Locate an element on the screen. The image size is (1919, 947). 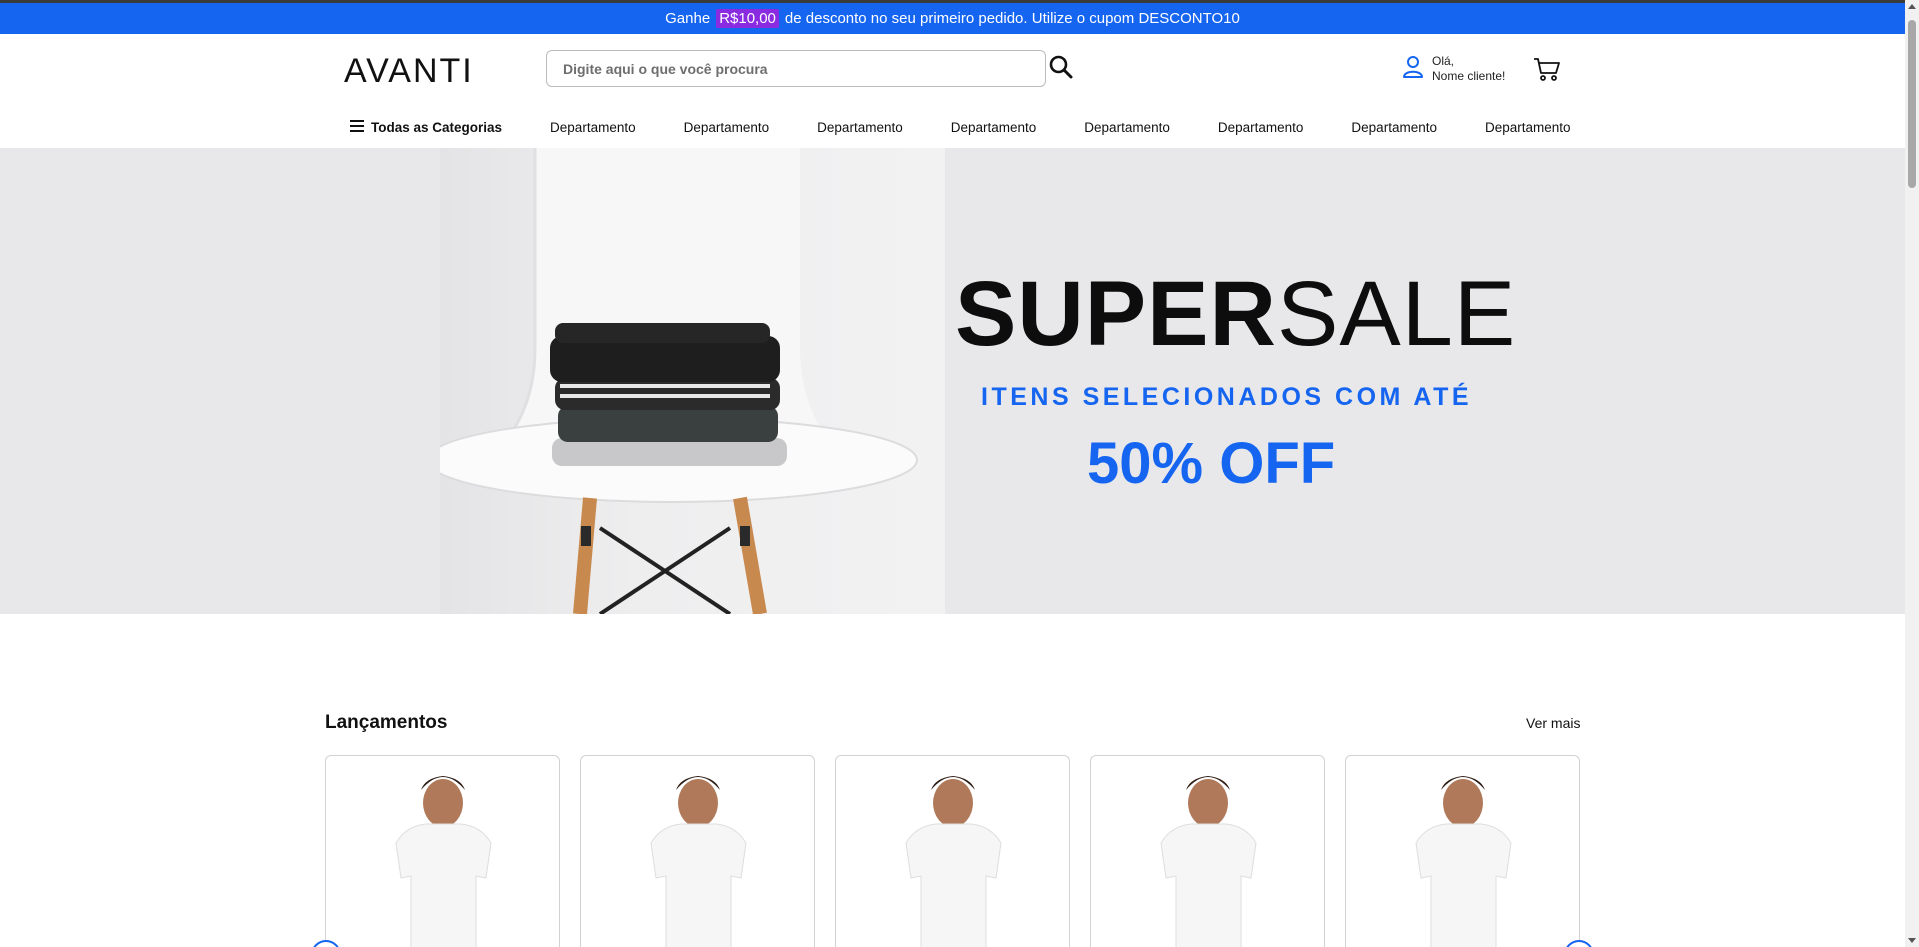
user-account: Olá, Nome cliente! is located at coordinates (1453, 69).